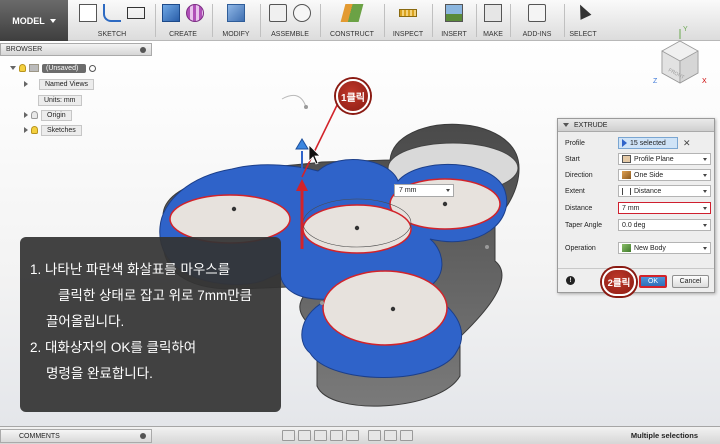  What do you see at coordinates (60, 100) in the screenshot?
I see `browser-item-units: Units: mm` at bounding box center [60, 100].